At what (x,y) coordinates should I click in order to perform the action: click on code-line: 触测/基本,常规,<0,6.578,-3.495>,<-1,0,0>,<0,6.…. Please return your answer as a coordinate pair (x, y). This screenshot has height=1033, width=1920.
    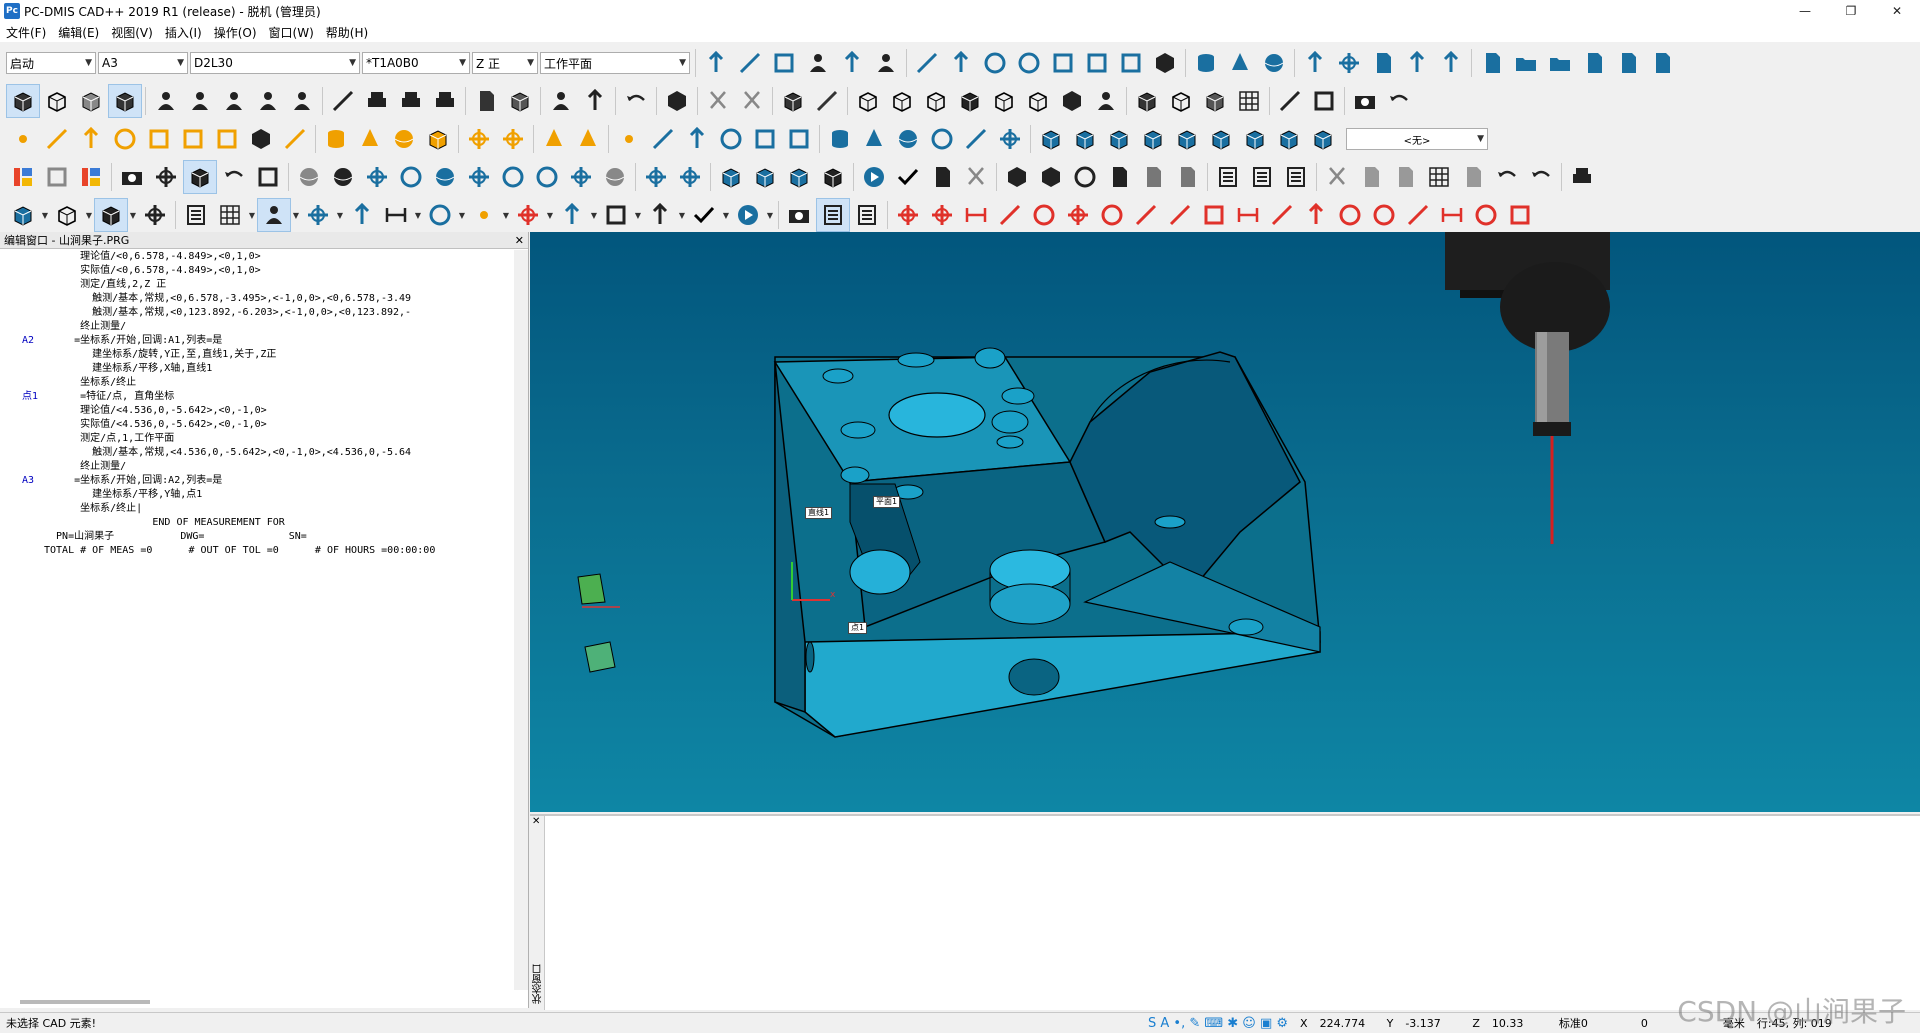
    Looking at the image, I should click on (255, 299).